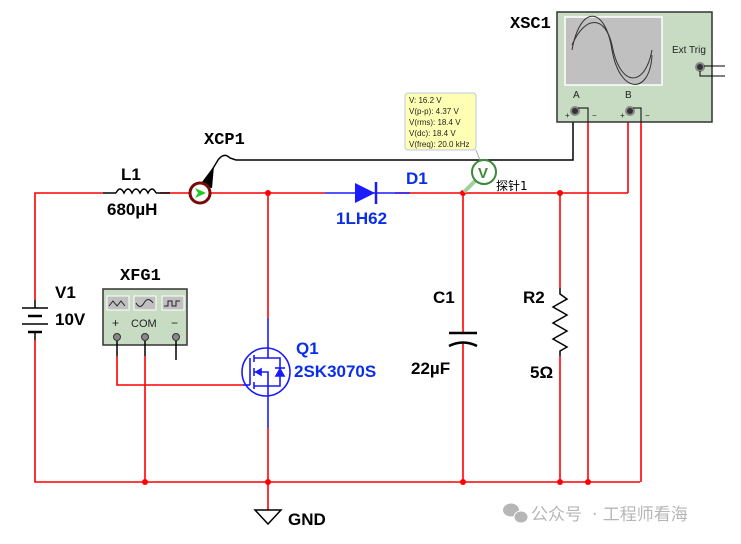 The width and height of the screenshot is (741, 544). Describe the element at coordinates (630, 111) in the screenshot. I see `channel-b-terminal` at that location.